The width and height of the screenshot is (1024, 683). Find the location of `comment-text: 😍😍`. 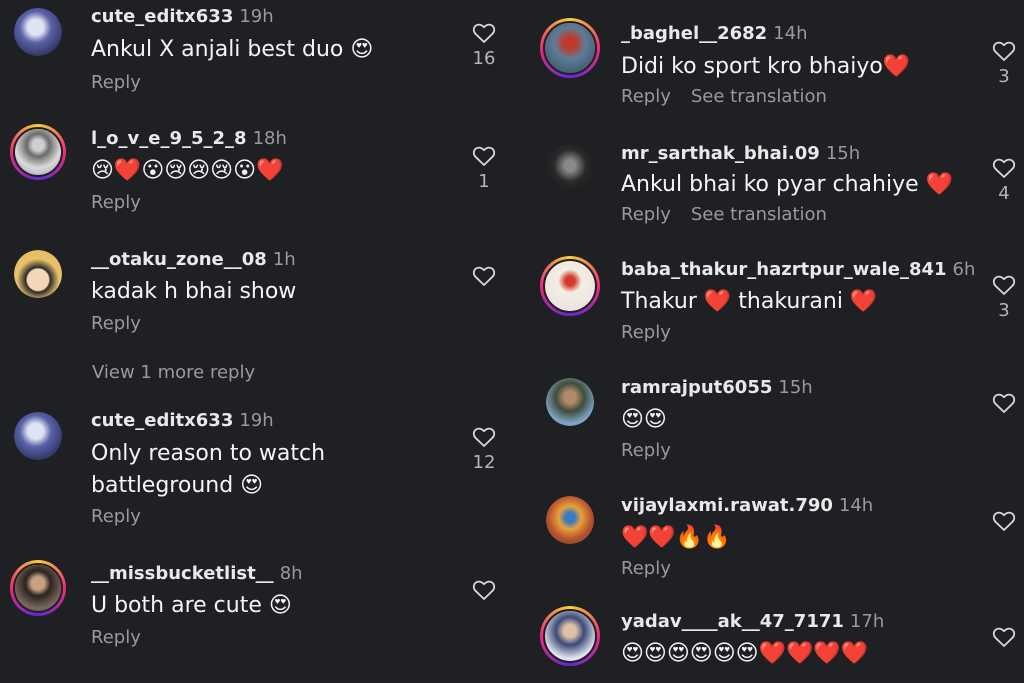

comment-text: 😍😍 is located at coordinates (644, 419).